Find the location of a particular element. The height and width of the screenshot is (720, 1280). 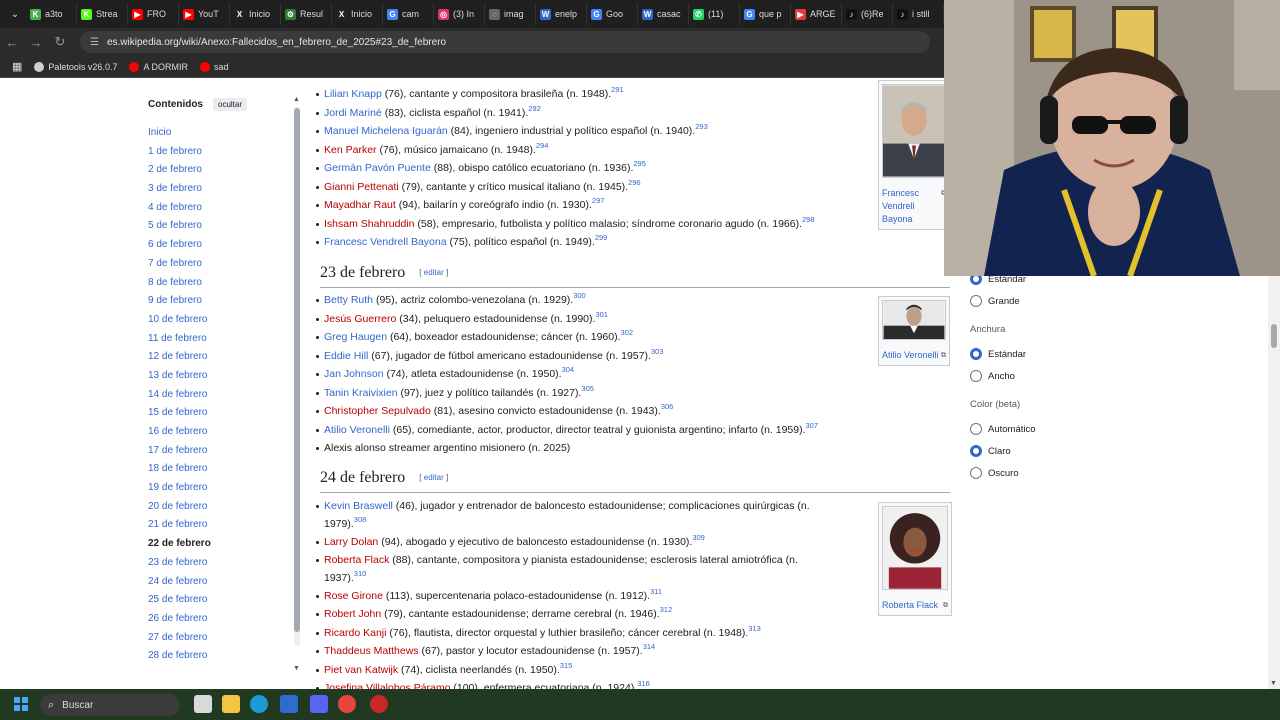

browser-tab: ◎ (3) In is located at coordinates (459, 14).